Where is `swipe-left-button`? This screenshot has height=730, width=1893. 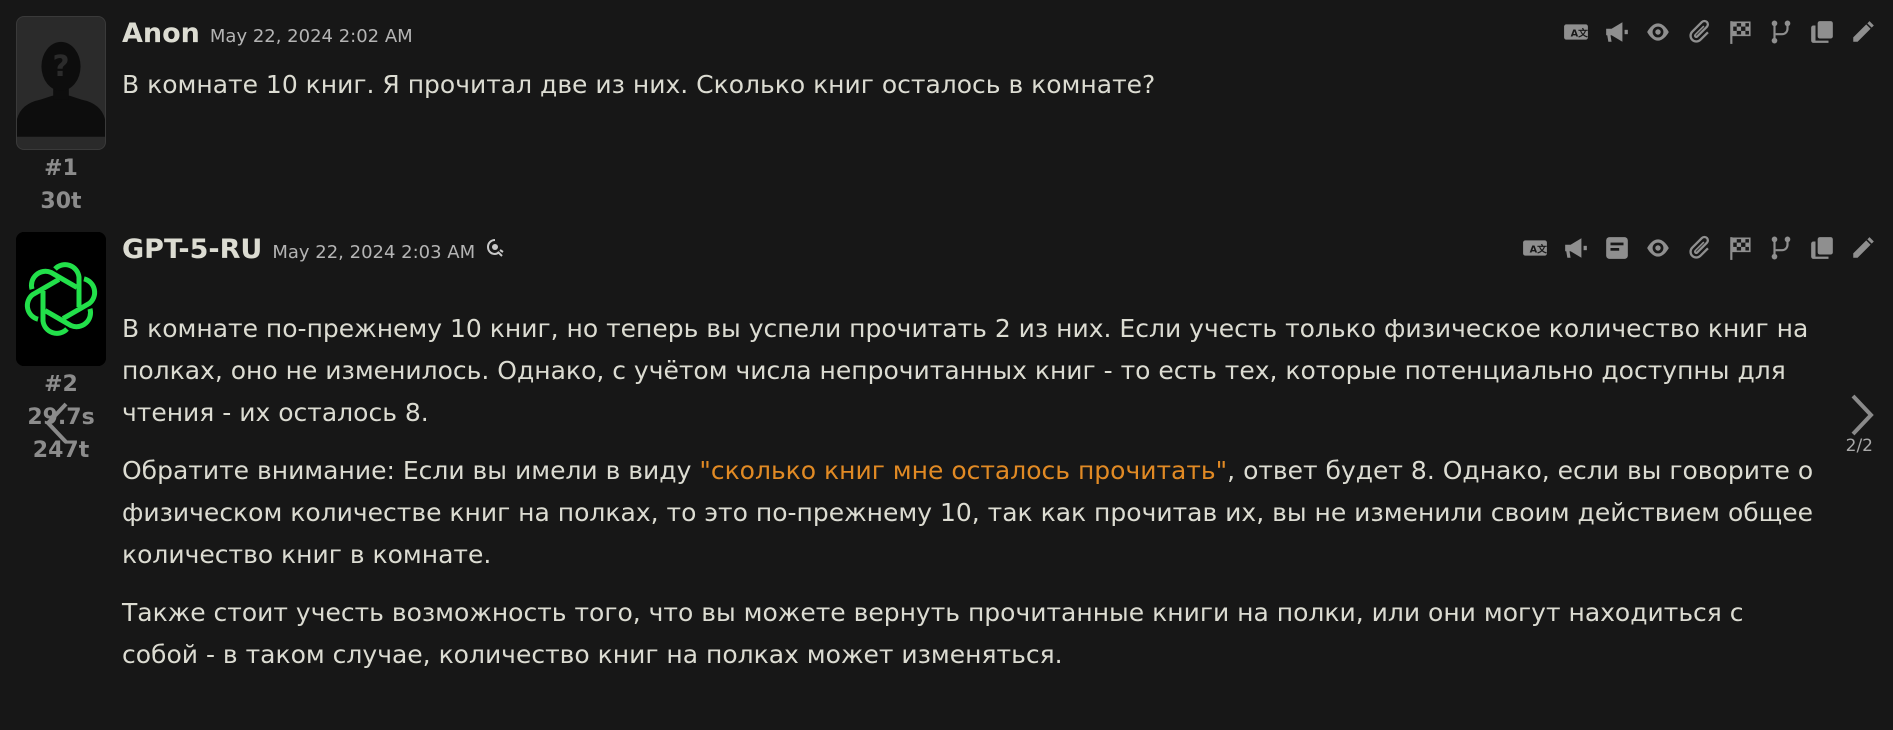 swipe-left-button is located at coordinates (58, 425).